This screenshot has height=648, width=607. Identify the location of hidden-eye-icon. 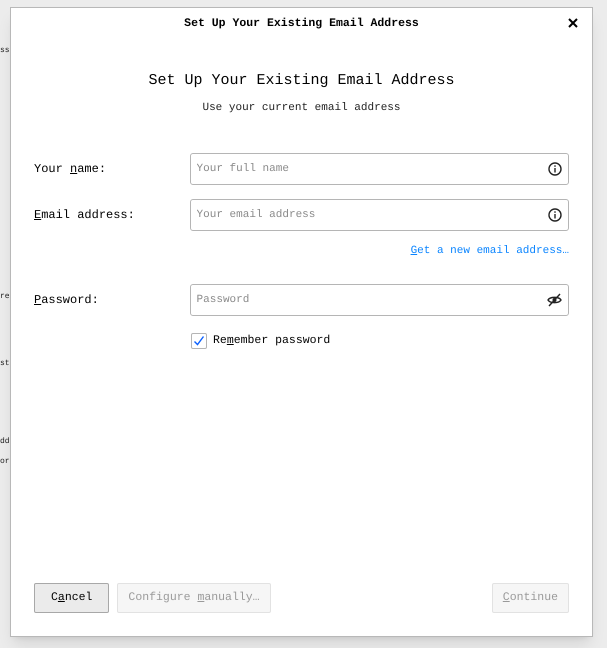
(554, 300).